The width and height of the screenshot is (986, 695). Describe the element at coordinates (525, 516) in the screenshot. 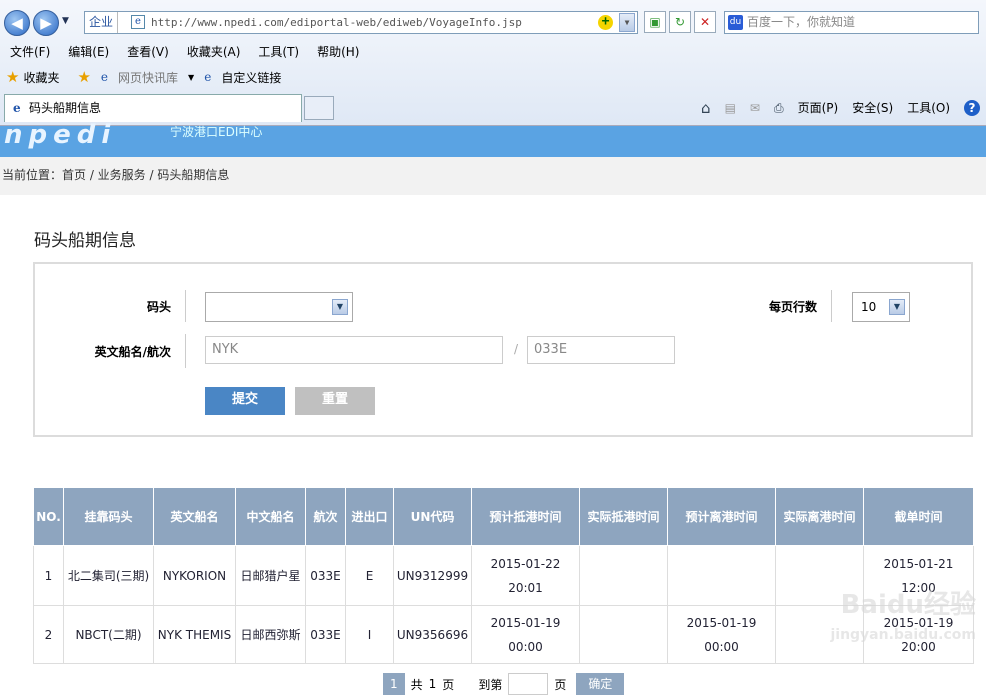

I see `col-header: 预计抵港时间` at that location.